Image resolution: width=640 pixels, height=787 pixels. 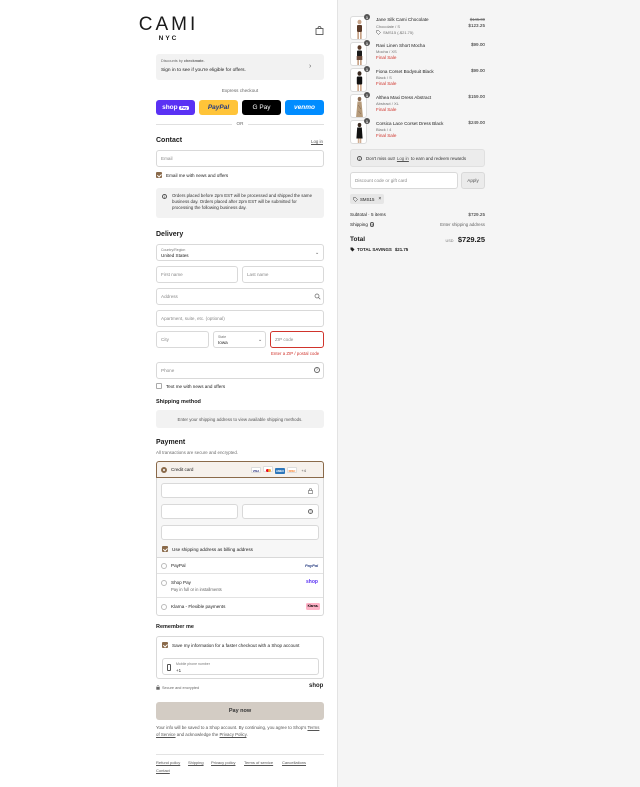 I want to click on billing-row: Use shipping address as billing address, so click(x=207, y=549).